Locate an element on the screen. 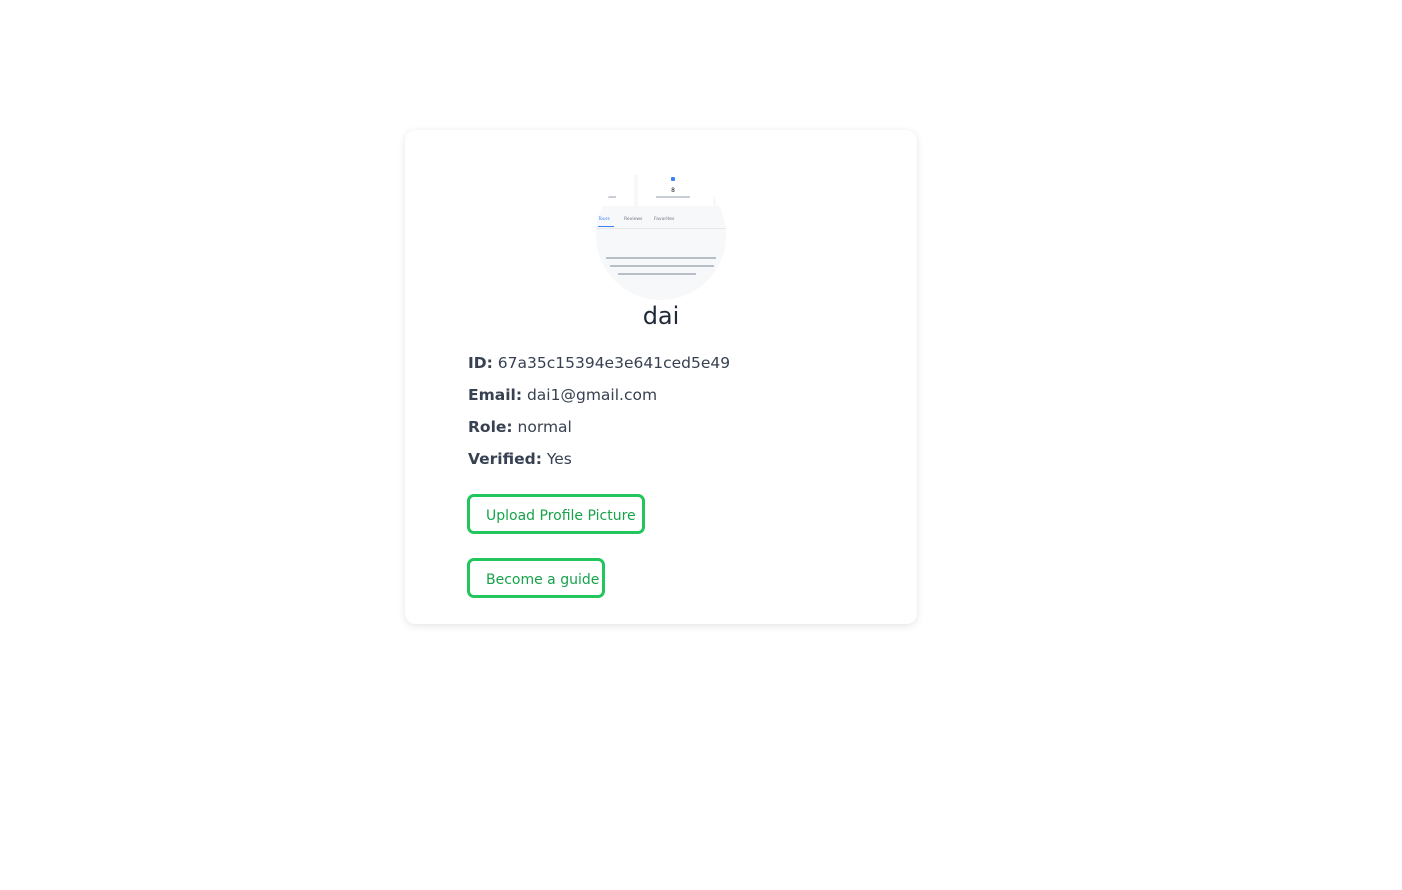  profile-role-row: Role: normal is located at coordinates (599, 432).